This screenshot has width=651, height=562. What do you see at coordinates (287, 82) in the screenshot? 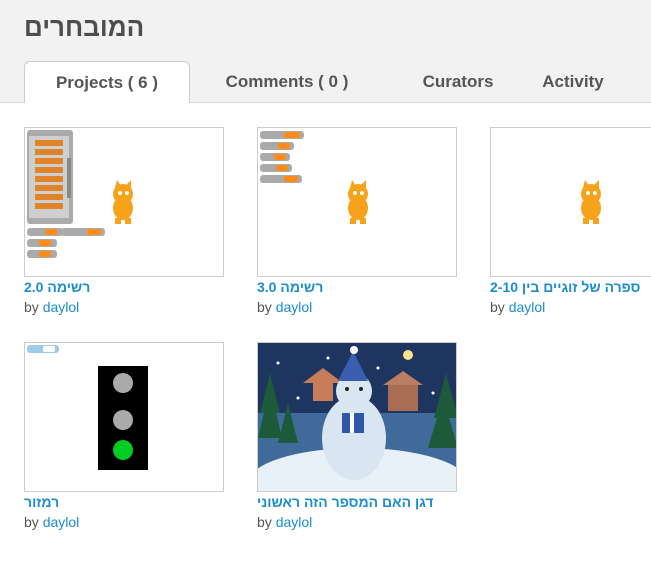
I see `tab-comments: Comments ( 0 )` at bounding box center [287, 82].